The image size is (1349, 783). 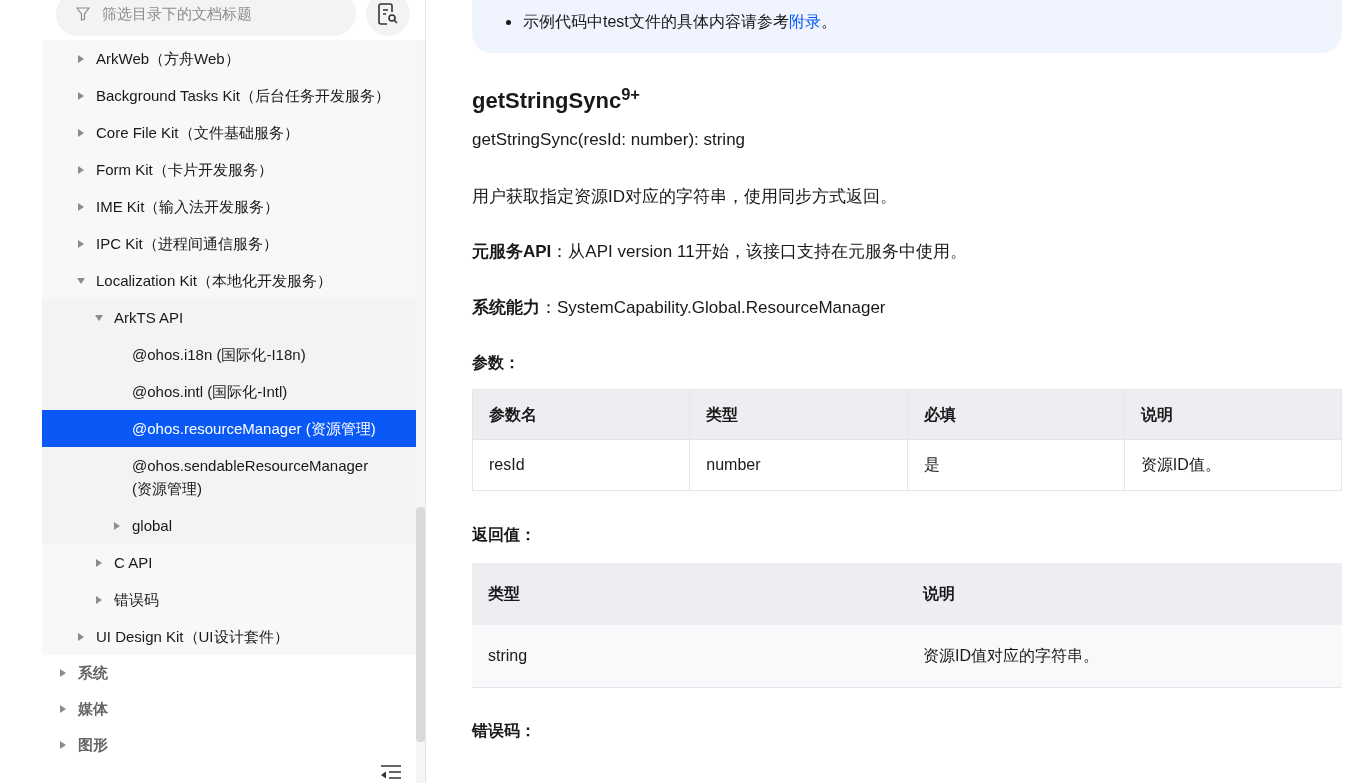 I want to click on appendix-link: 附录, so click(x=804, y=21).